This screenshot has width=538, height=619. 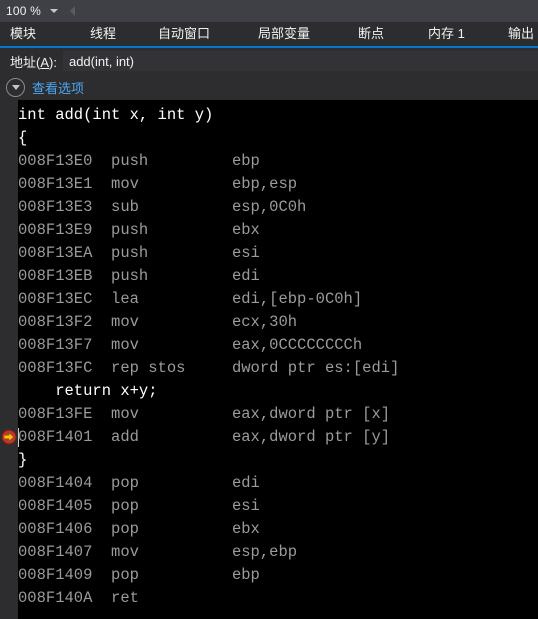 I want to click on disassembly-line: 008F1409 pop ebp, so click(x=278, y=575).